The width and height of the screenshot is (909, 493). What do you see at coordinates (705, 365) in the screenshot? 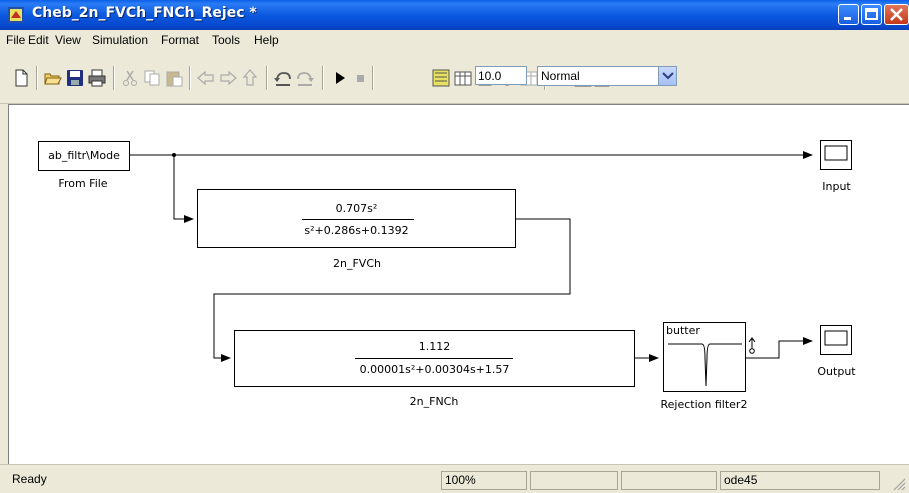
I see `bandstop-icon` at bounding box center [705, 365].